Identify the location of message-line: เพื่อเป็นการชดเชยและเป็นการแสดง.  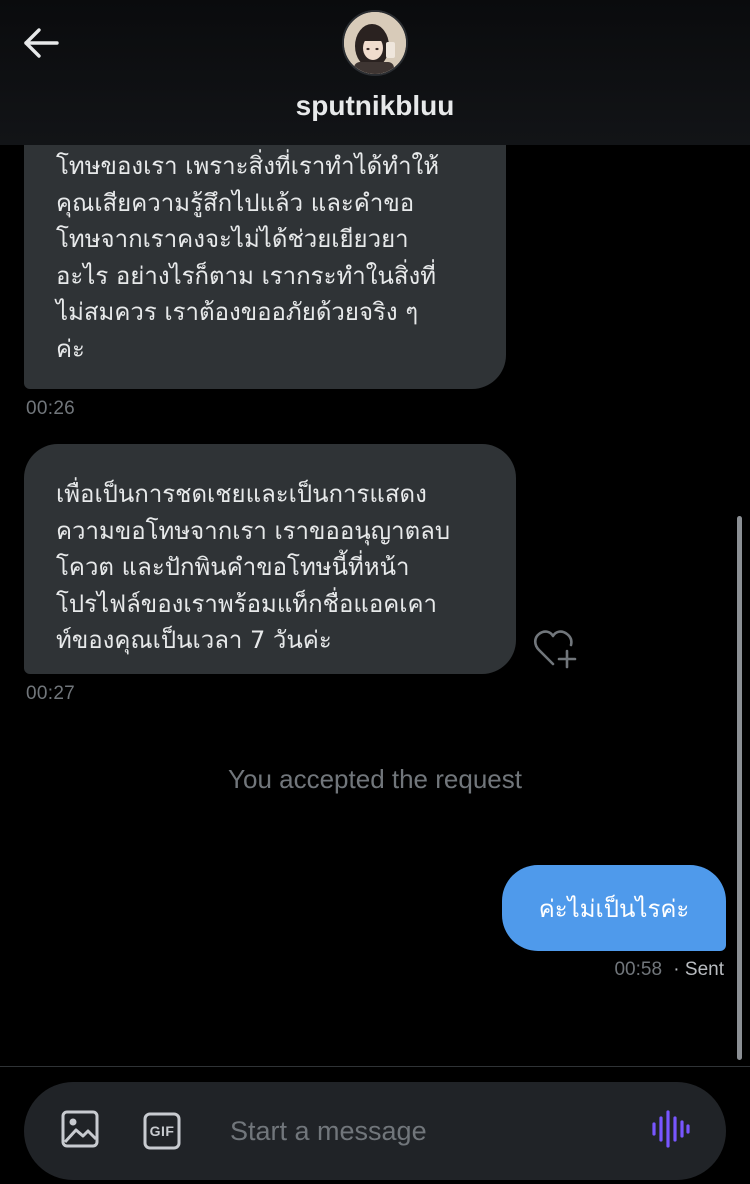
(241, 494).